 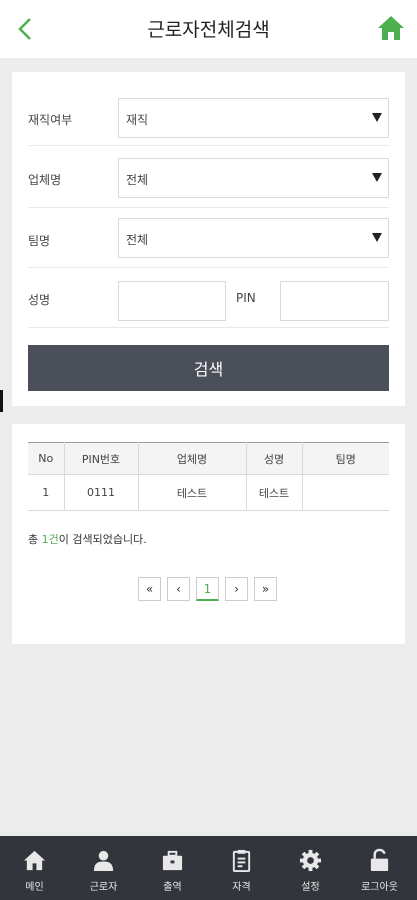 What do you see at coordinates (207, 589) in the screenshot?
I see `page-1-button: 1` at bounding box center [207, 589].